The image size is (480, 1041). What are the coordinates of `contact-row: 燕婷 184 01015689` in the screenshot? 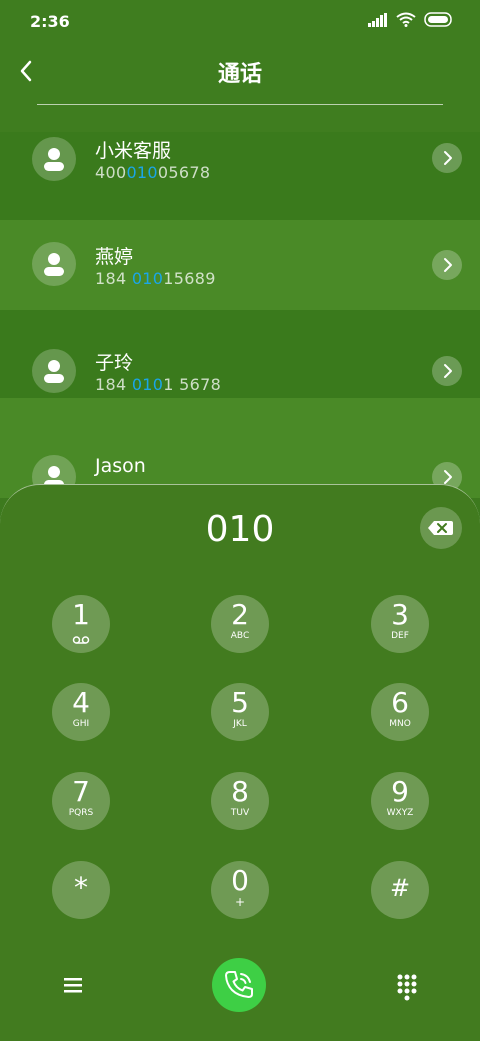 It's located at (240, 264).